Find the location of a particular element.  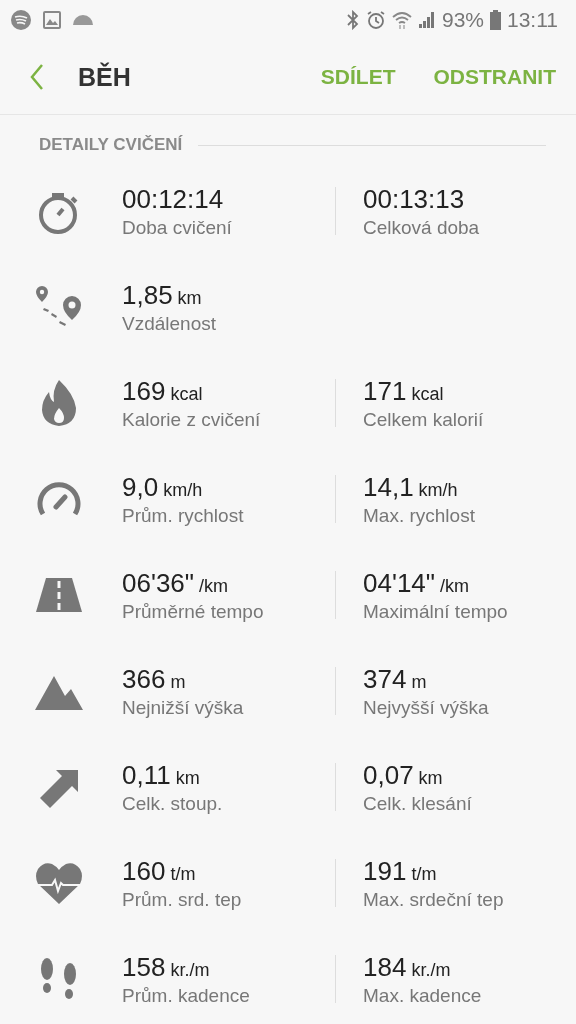

metric-value: 158 is located at coordinates (144, 967).